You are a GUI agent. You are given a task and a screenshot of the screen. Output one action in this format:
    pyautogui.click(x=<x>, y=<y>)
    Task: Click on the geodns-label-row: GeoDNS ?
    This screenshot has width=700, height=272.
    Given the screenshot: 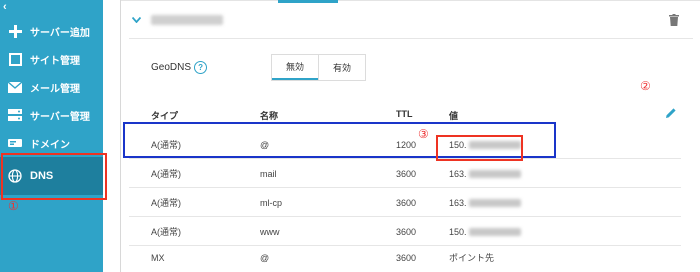 What is the action you would take?
    pyautogui.click(x=179, y=67)
    